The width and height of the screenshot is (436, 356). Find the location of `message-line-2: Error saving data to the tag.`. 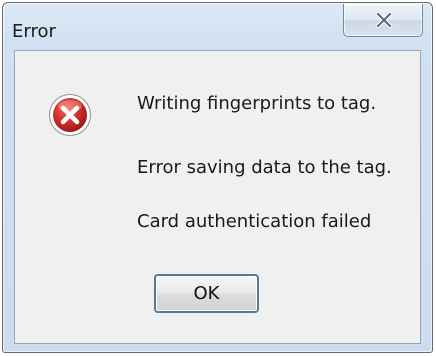

message-line-2: Error saving data to the tag. is located at coordinates (264, 167).